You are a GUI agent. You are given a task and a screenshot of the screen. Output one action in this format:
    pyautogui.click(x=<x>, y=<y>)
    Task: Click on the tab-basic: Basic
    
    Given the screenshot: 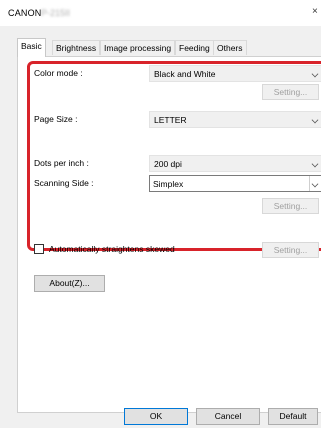 What is the action you would take?
    pyautogui.click(x=31, y=47)
    